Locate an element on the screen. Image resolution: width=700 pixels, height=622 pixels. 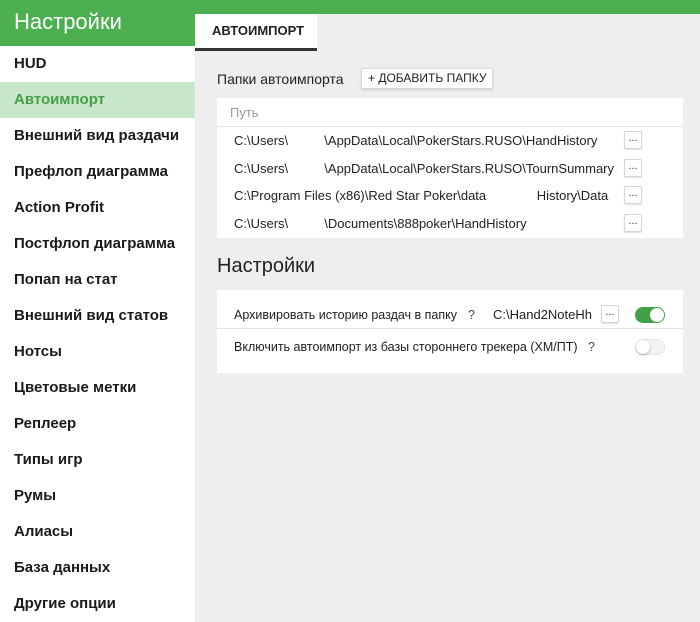
sidebar-title: Настройки is located at coordinates (97, 23).